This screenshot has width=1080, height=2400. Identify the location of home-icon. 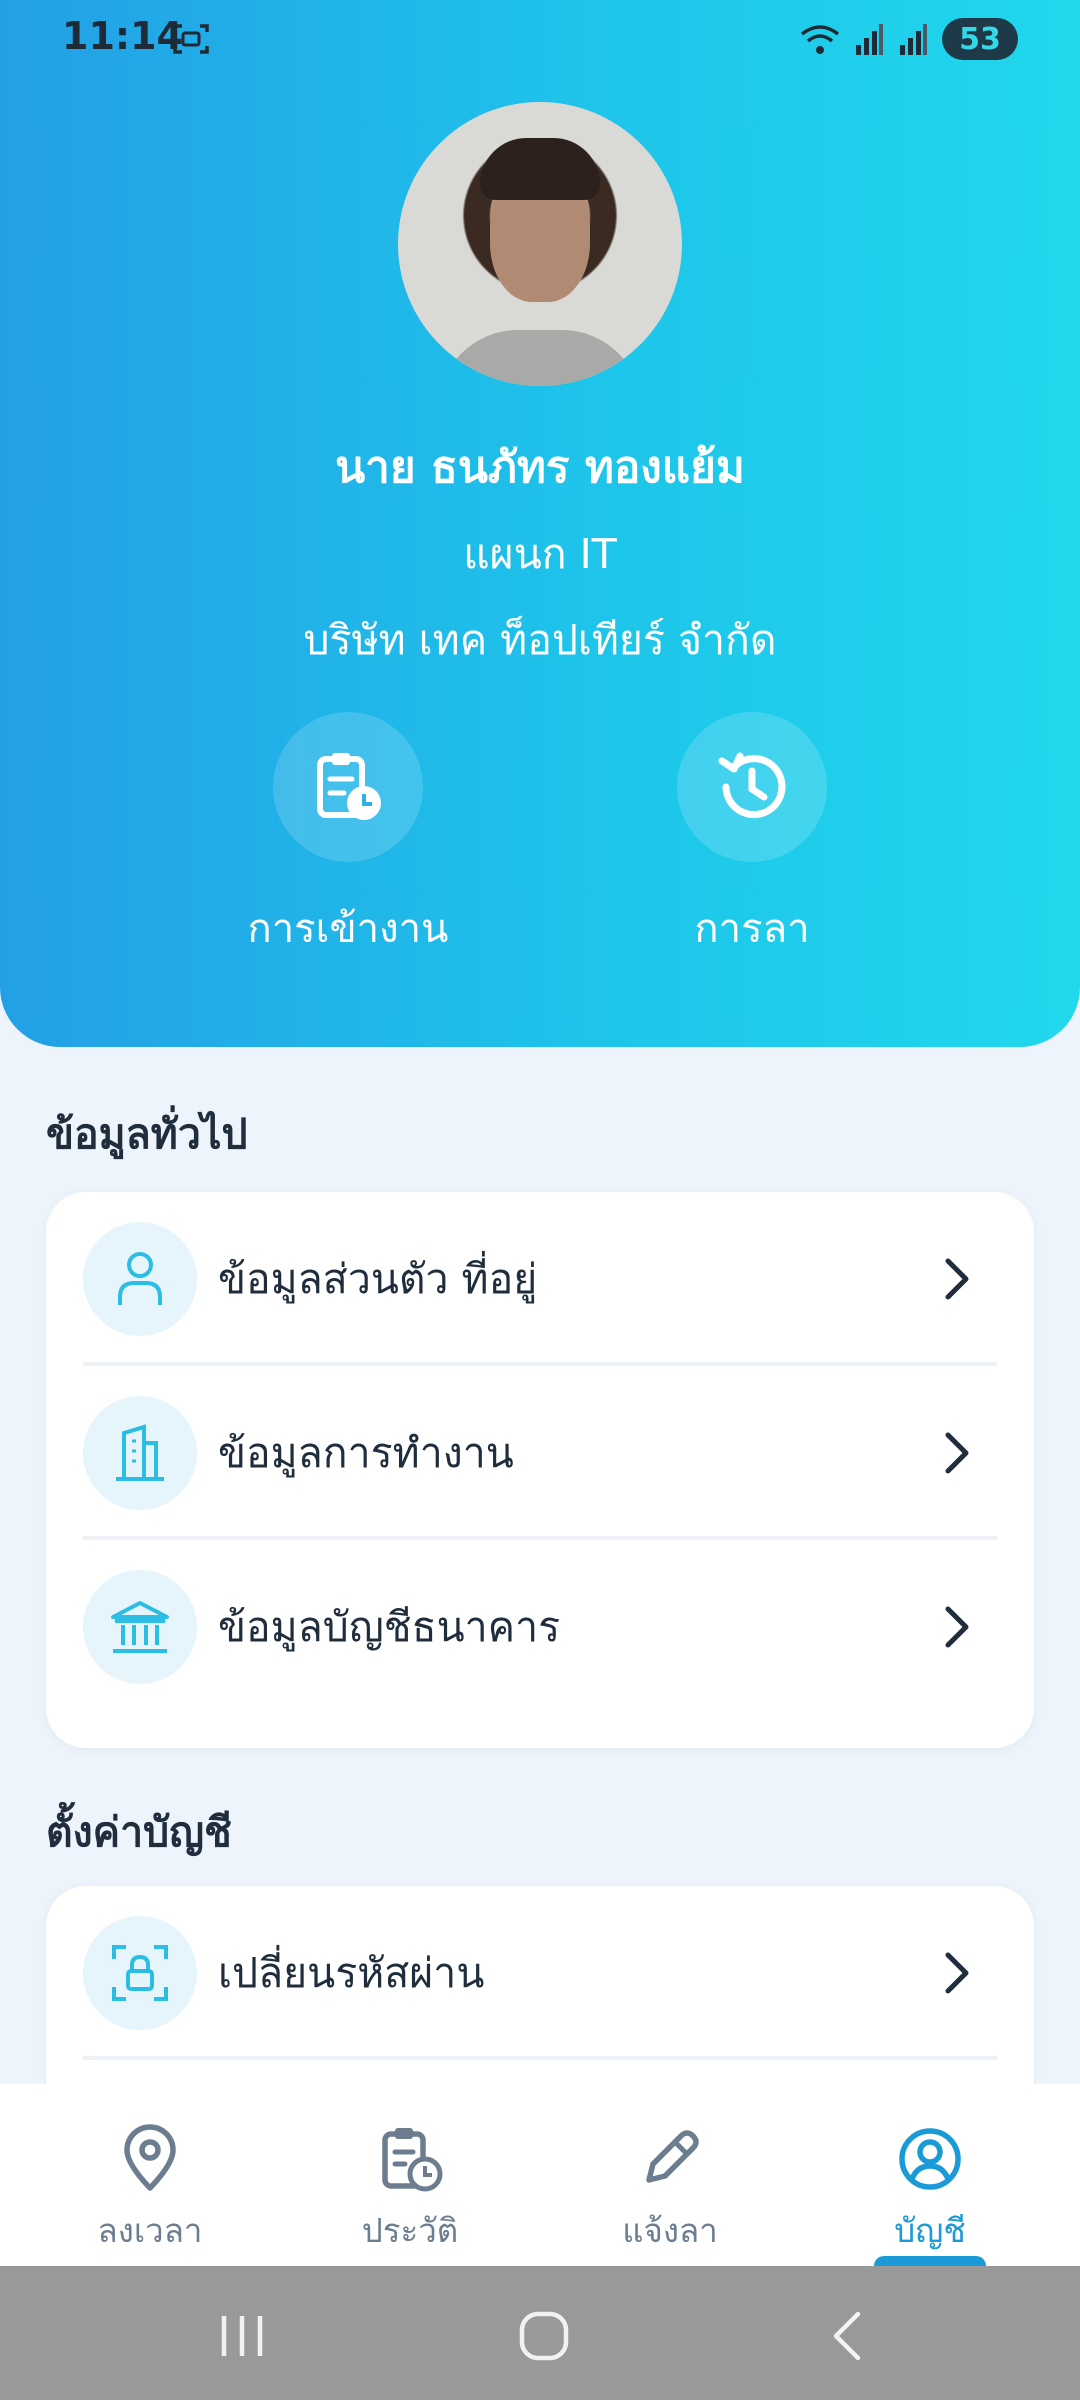
(544, 2336).